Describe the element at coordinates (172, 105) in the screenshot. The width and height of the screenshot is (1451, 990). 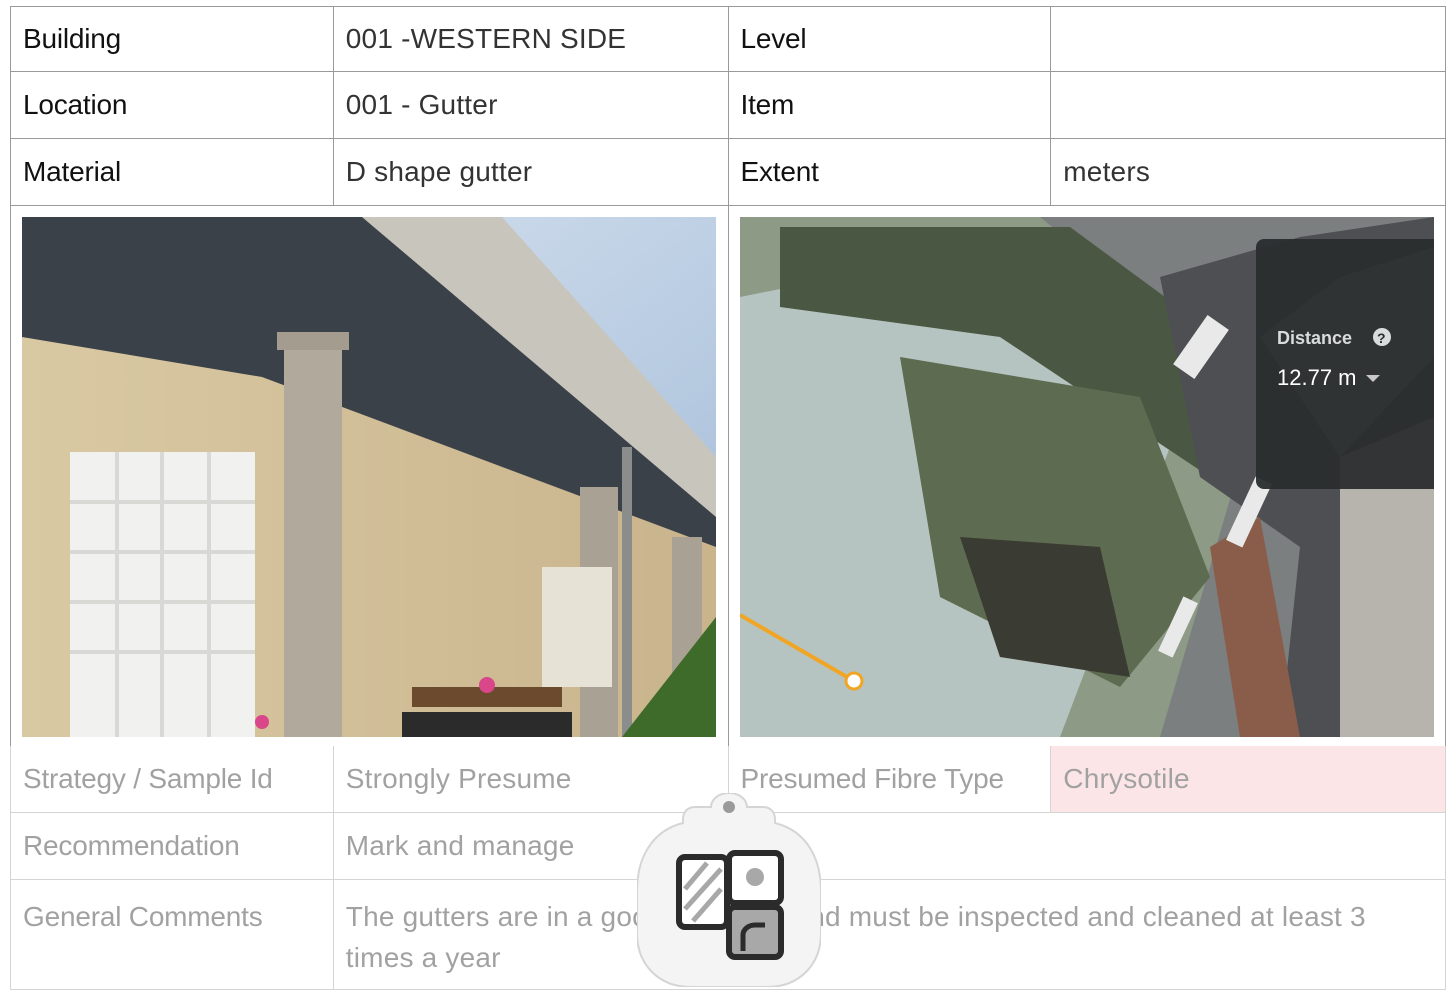
I see `location-label: Location` at that location.